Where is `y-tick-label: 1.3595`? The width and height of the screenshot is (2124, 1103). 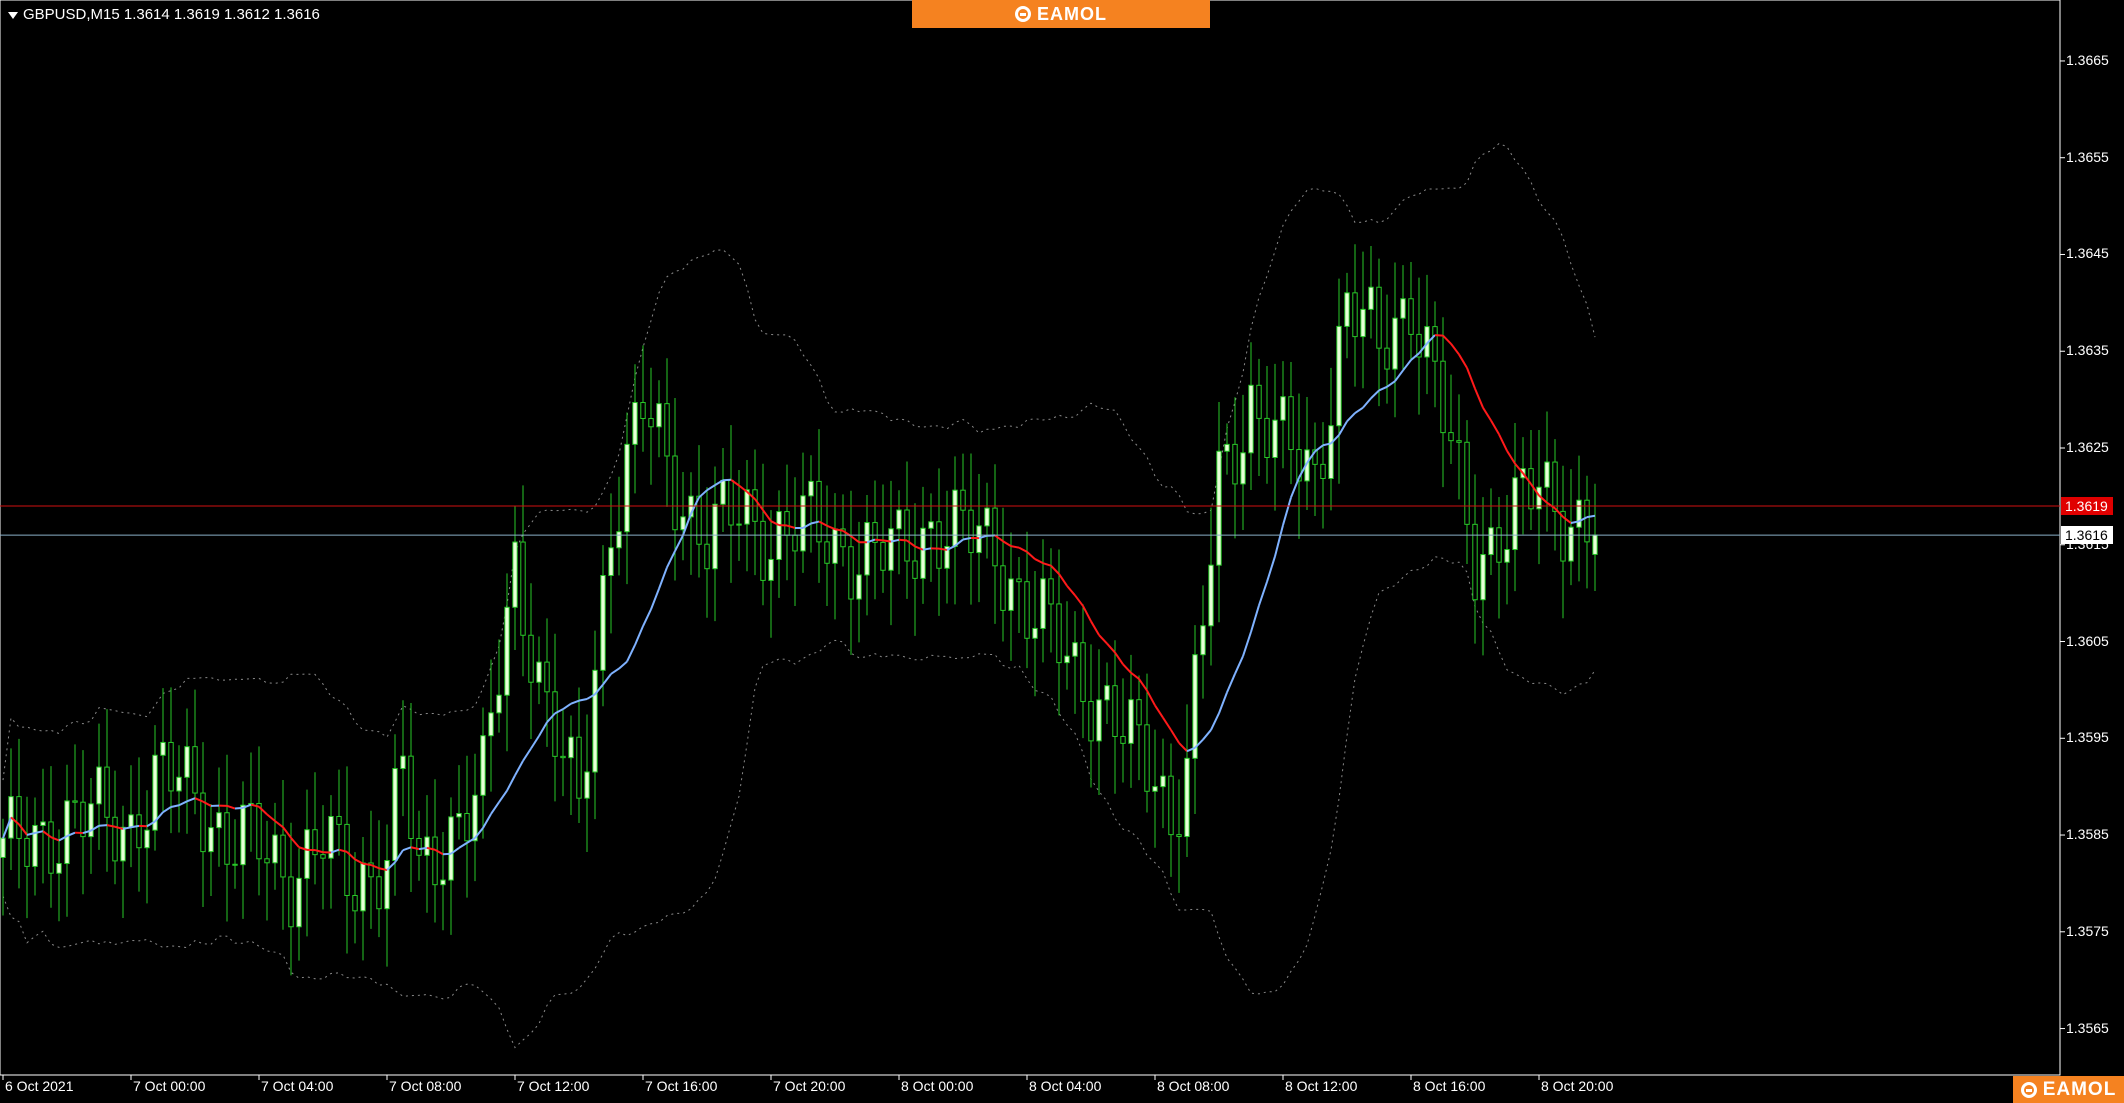 y-tick-label: 1.3595 is located at coordinates (2087, 737).